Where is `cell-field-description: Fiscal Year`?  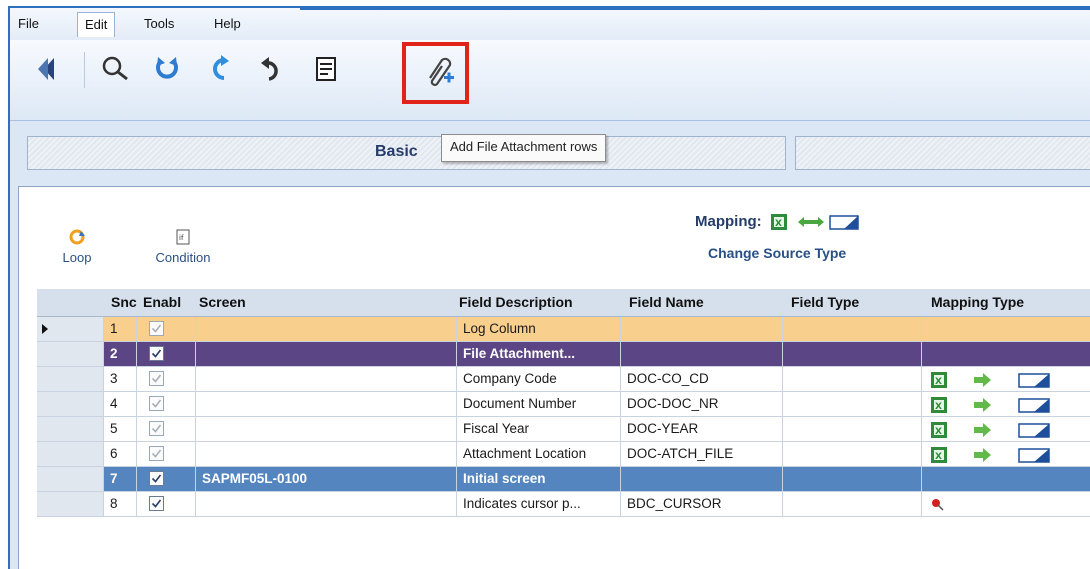 cell-field-description: Fiscal Year is located at coordinates (539, 429).